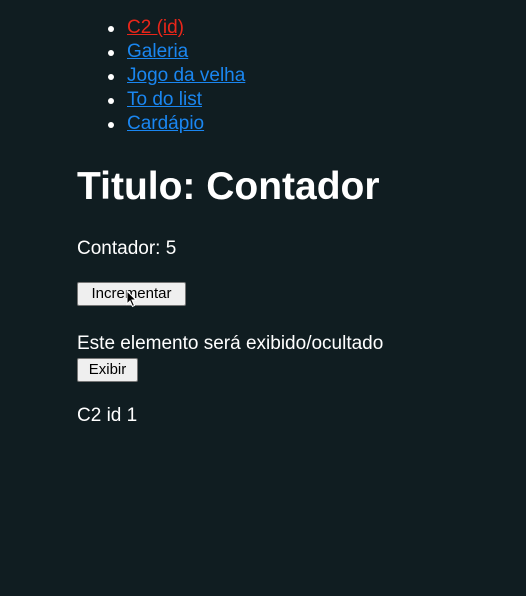 Image resolution: width=526 pixels, height=596 pixels. What do you see at coordinates (157, 51) in the screenshot?
I see `nav-link-galeria: Galeria` at bounding box center [157, 51].